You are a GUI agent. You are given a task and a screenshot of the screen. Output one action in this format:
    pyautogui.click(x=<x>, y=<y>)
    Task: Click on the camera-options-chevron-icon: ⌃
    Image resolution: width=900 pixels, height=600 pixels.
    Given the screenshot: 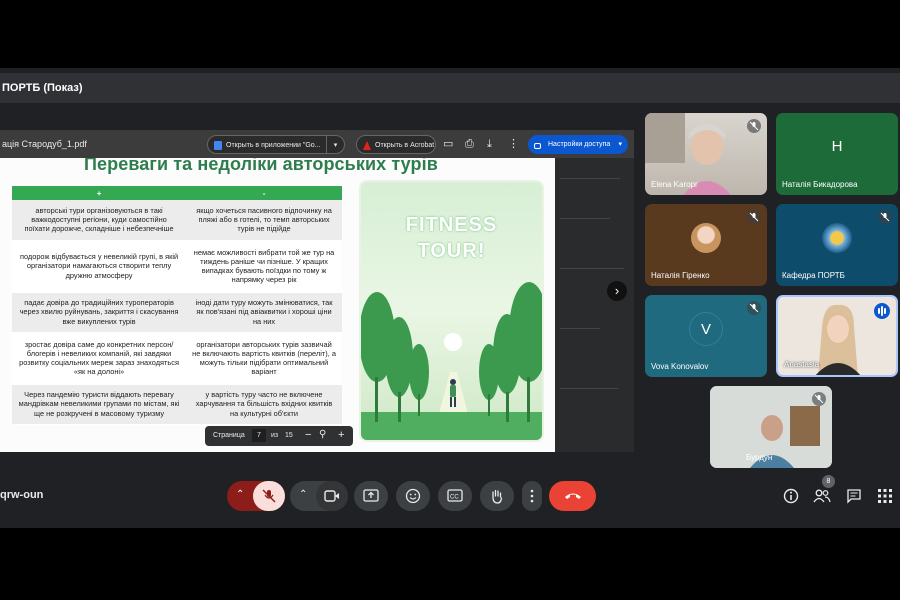 What is the action you would take?
    pyautogui.click(x=303, y=494)
    